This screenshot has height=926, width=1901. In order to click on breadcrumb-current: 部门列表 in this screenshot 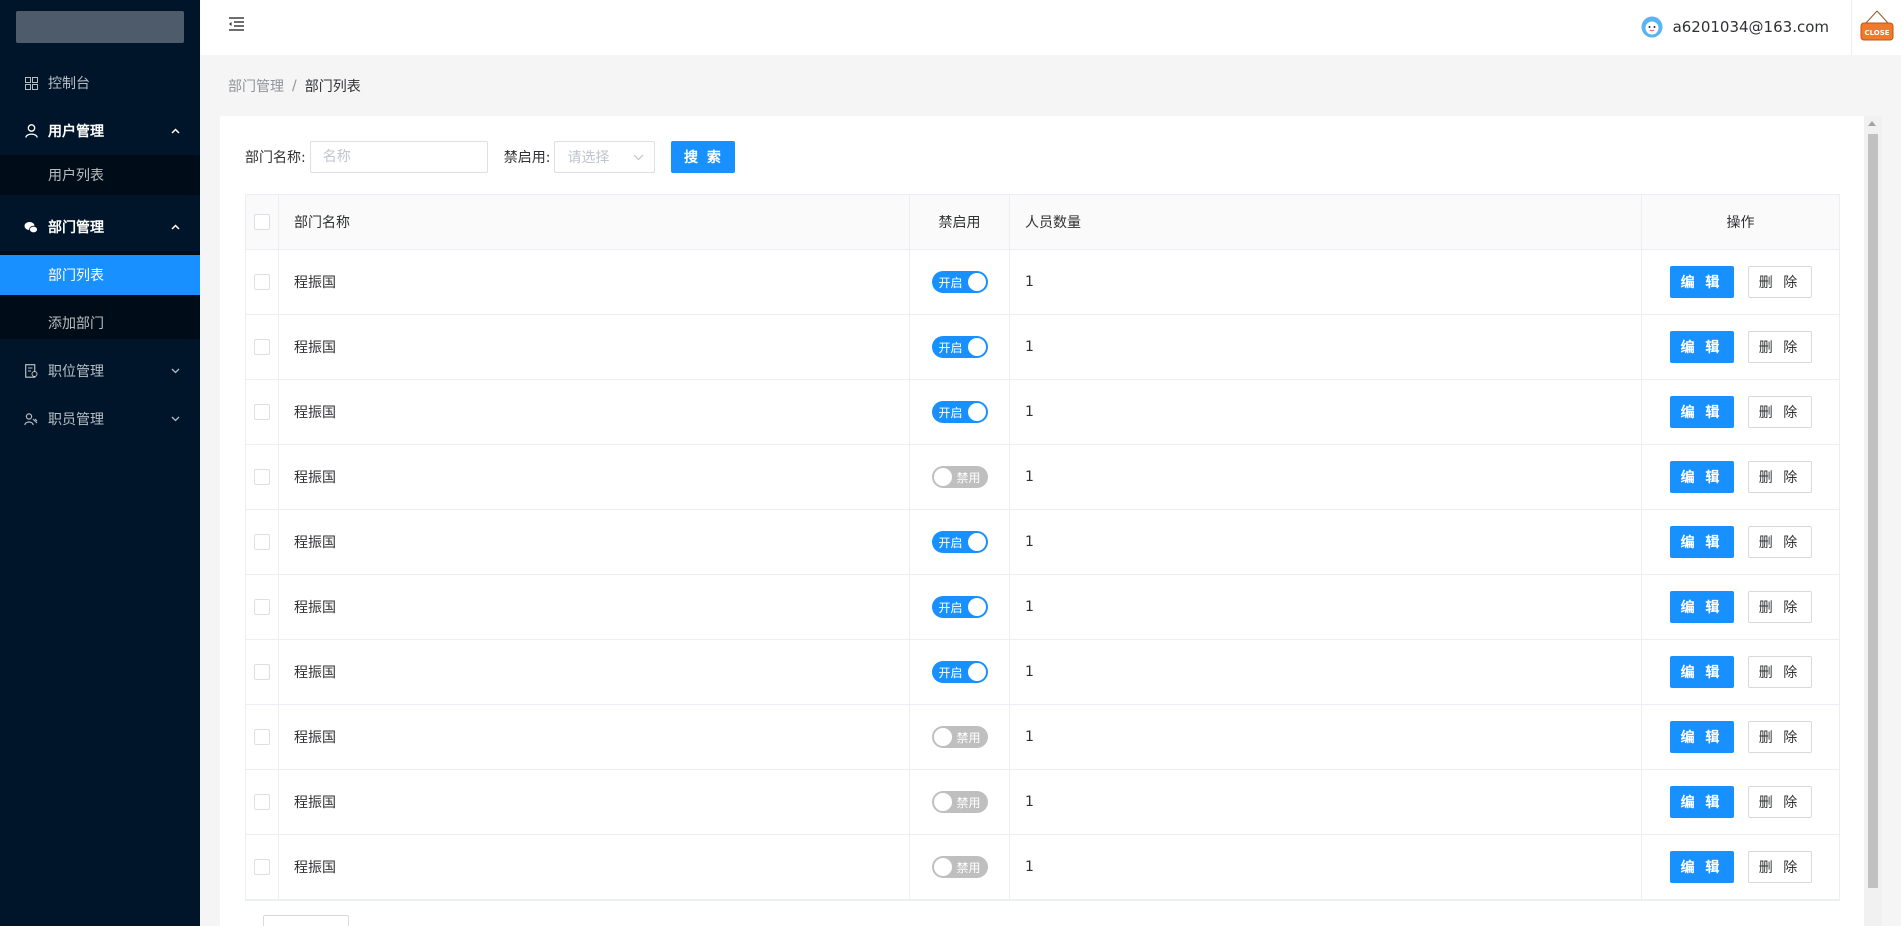, I will do `click(332, 87)`.